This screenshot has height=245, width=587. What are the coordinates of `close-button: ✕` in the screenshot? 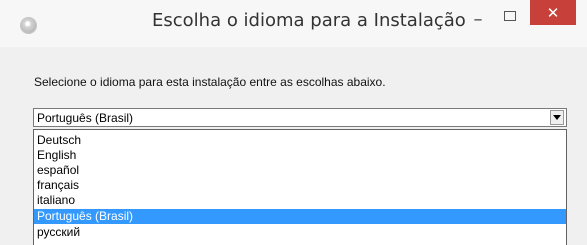 It's located at (553, 12).